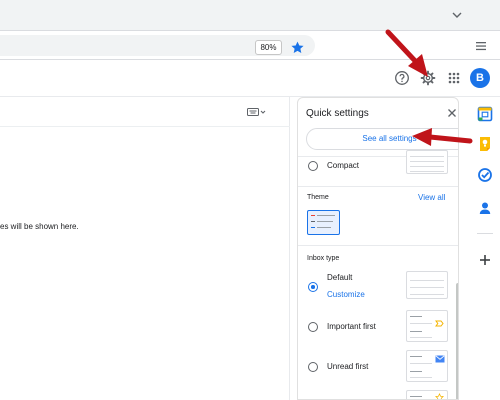 This screenshot has height=400, width=500. Describe the element at coordinates (485, 208) in the screenshot. I see `contacts-icon` at that location.